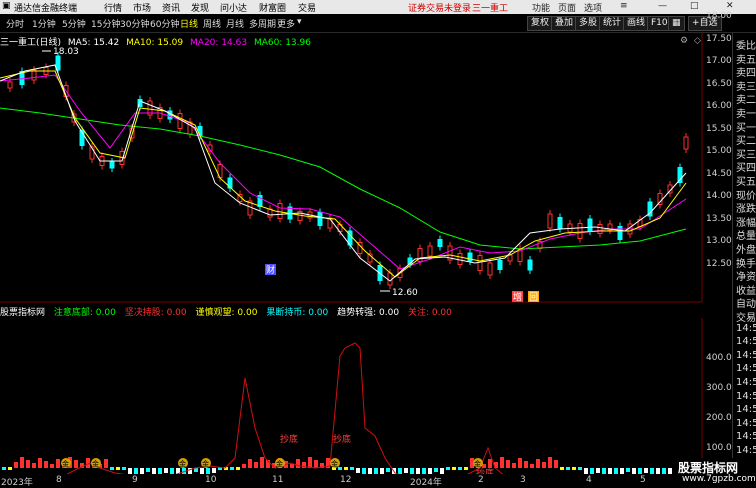 The height and width of the screenshot is (488, 756). What do you see at coordinates (662, 6) in the screenshot?
I see `minimize-icon: —` at bounding box center [662, 6].